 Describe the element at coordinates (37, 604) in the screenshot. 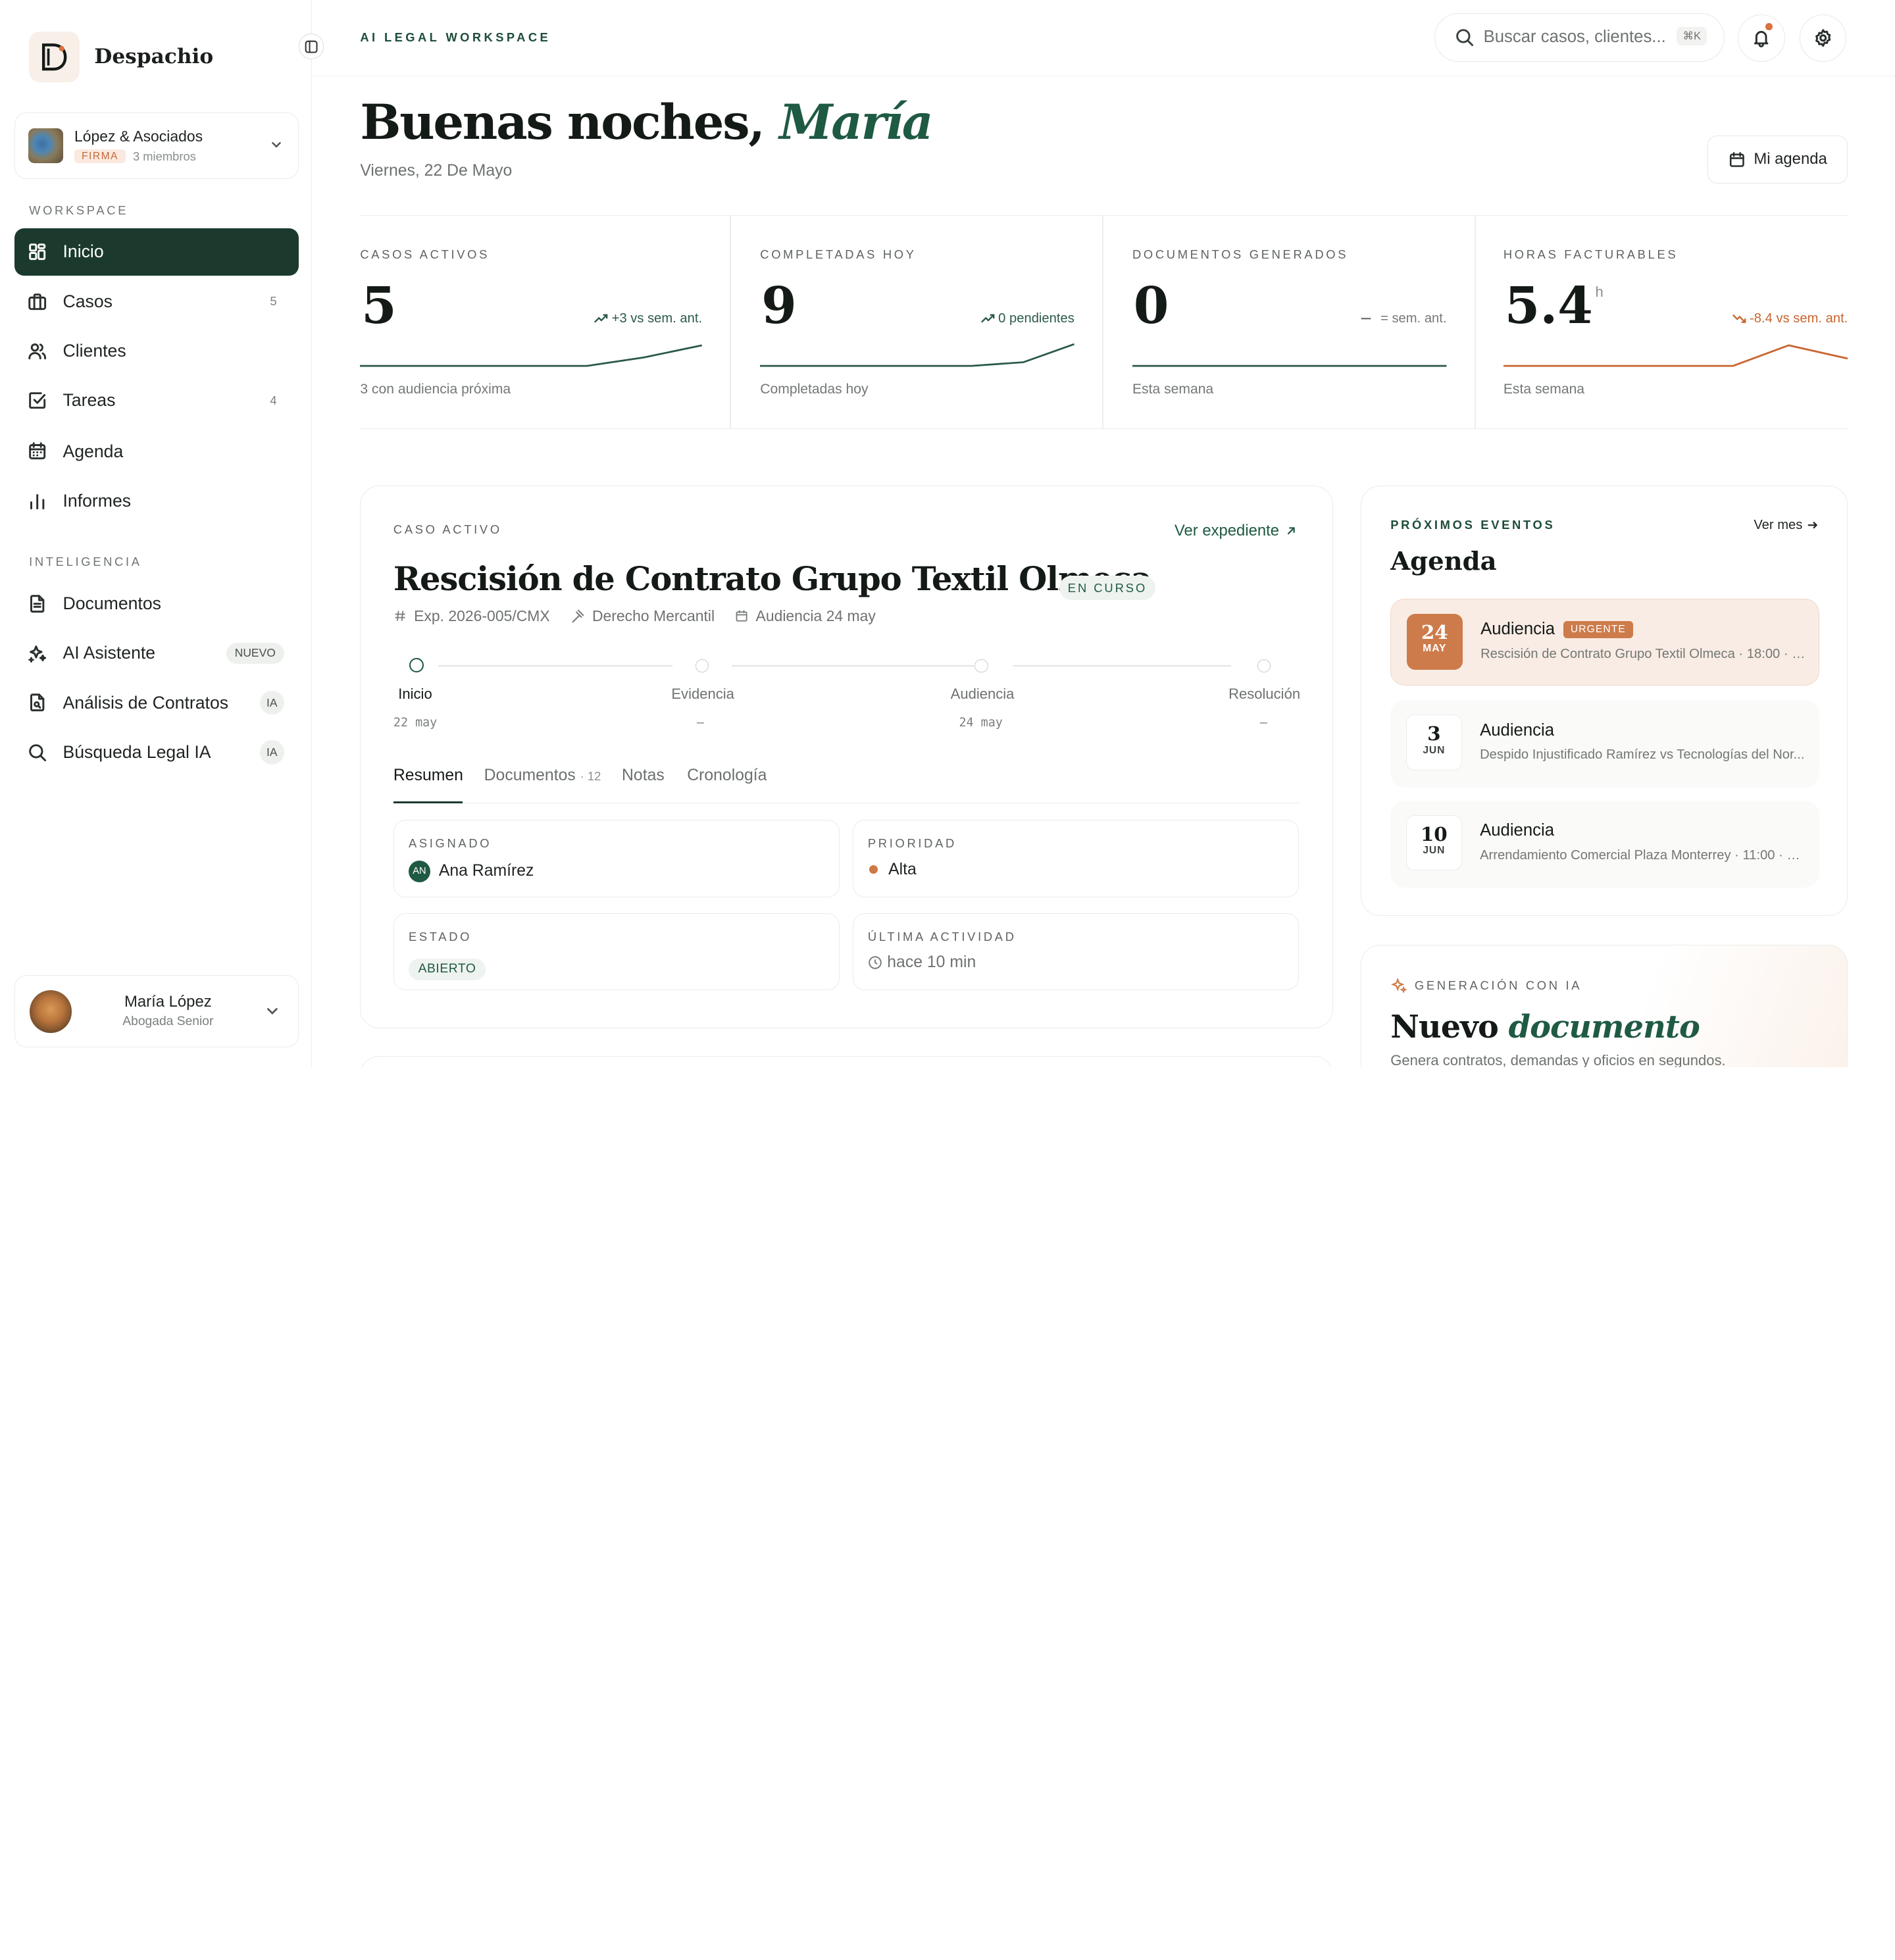

I see `document-icon` at that location.